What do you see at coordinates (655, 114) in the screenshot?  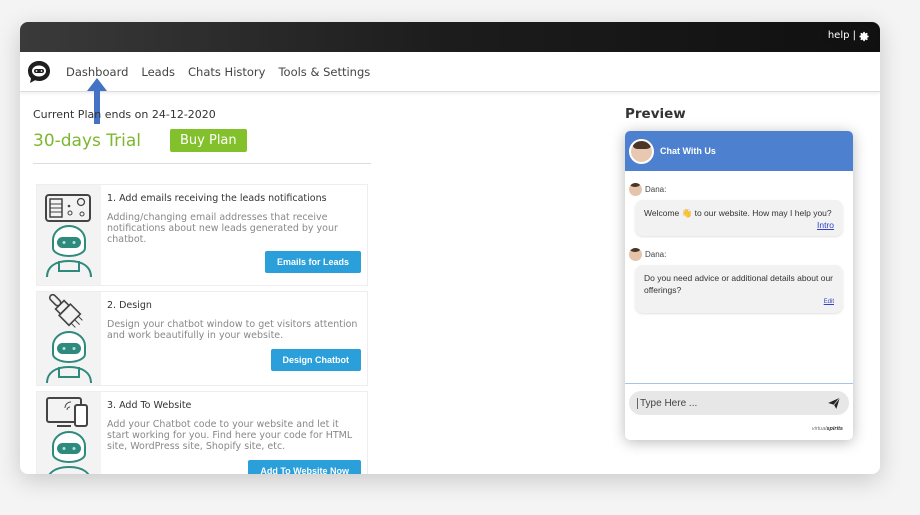 I see `preview-title: Preview` at bounding box center [655, 114].